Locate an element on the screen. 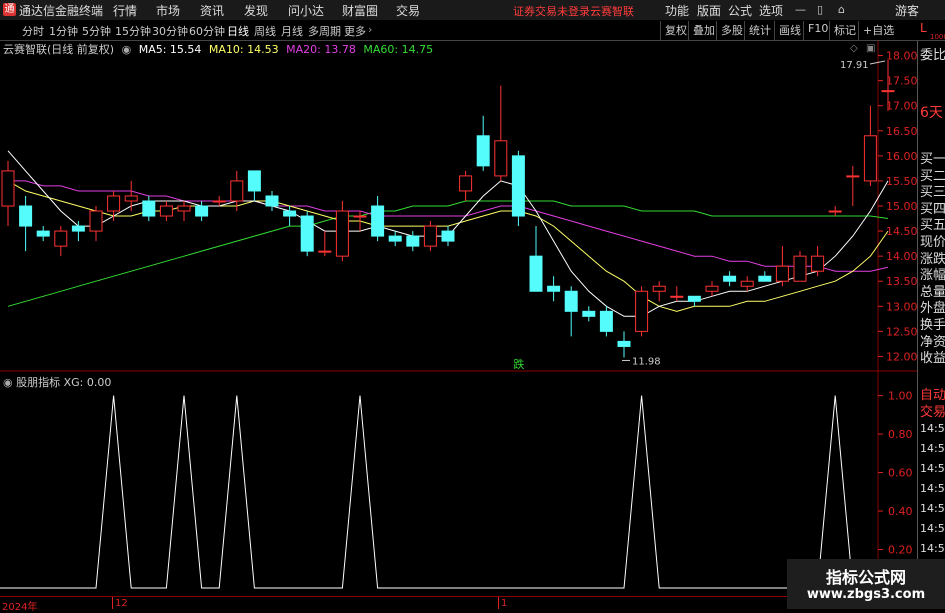  fall-marker: 跌 is located at coordinates (518, 364).